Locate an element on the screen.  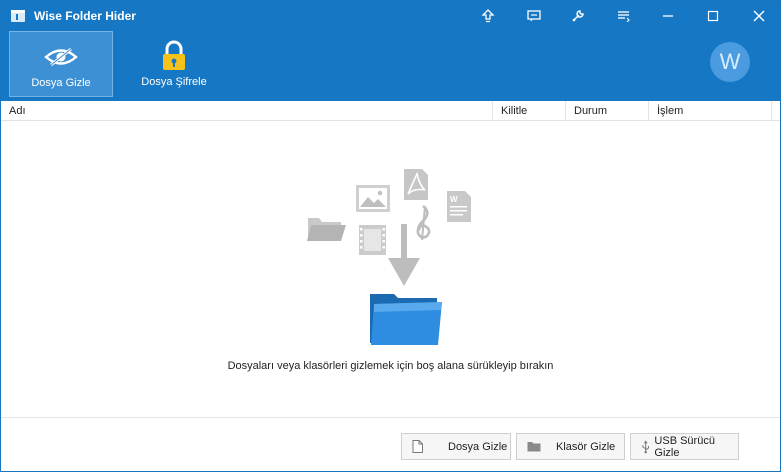
column-lock: Kilitle is located at coordinates (529, 111).